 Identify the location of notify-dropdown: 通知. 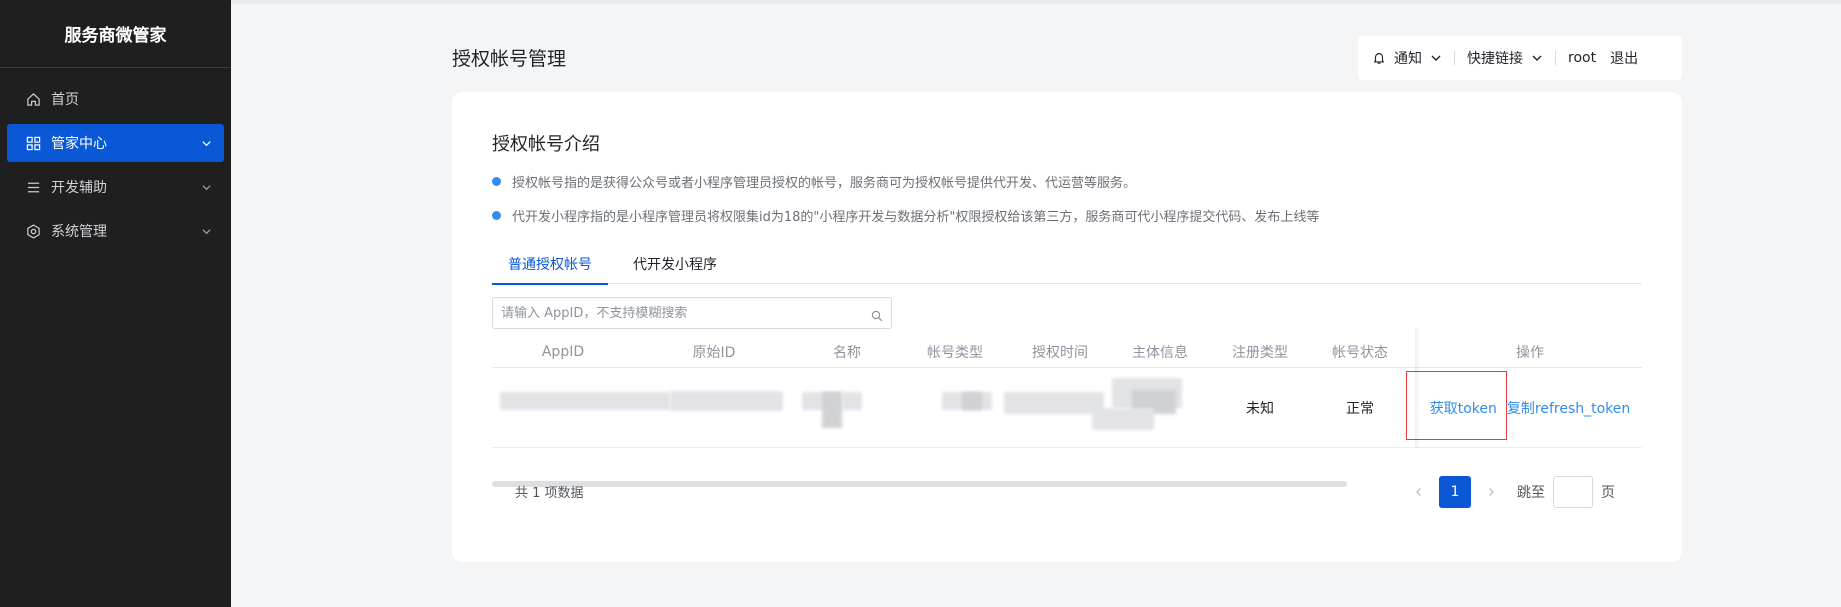
(1407, 58).